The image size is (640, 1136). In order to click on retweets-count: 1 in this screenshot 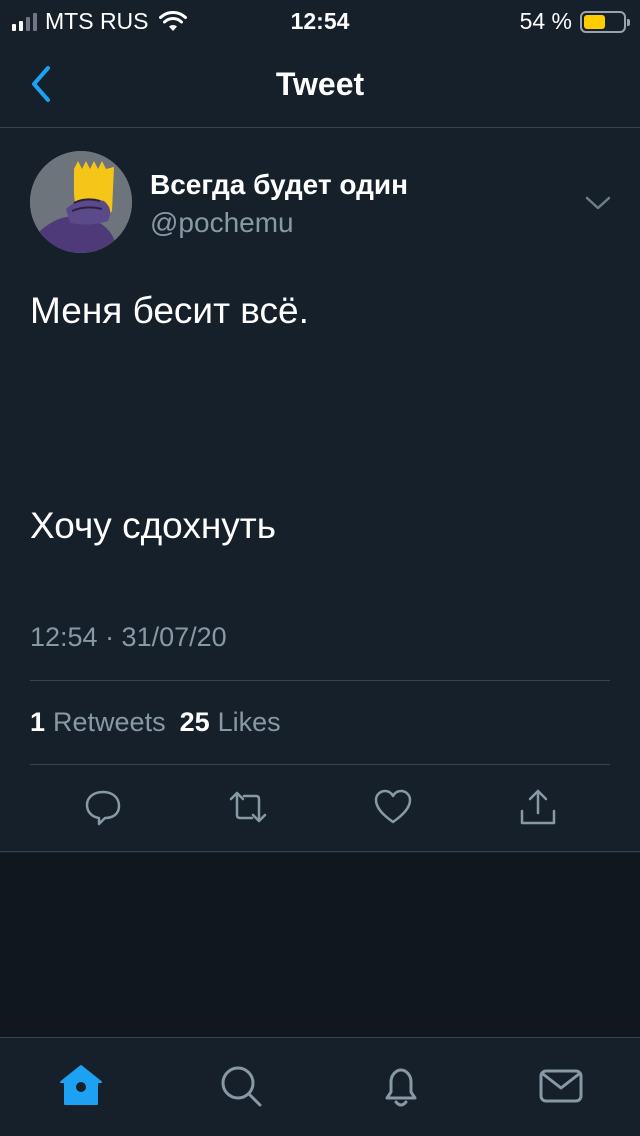, I will do `click(38, 722)`.